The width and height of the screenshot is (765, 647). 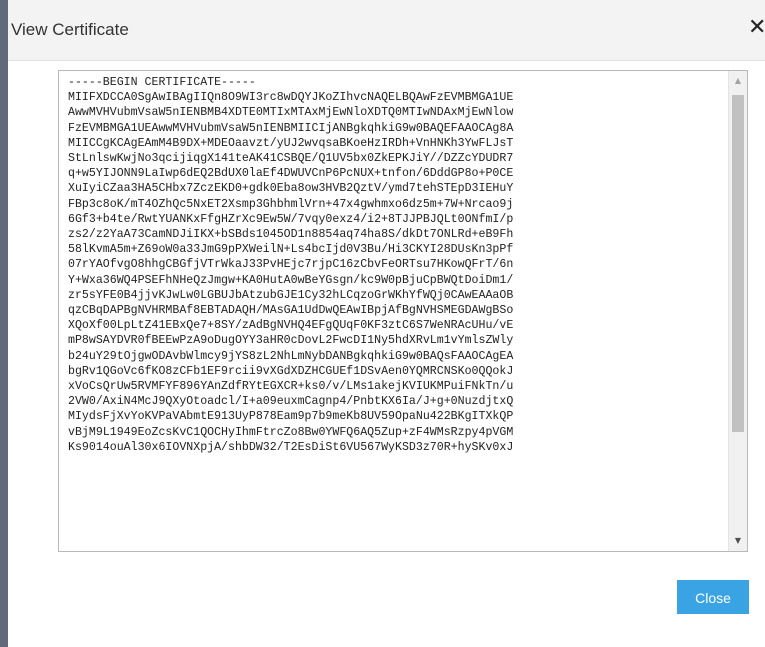 I want to click on dialog-left-edge, so click(x=4, y=323).